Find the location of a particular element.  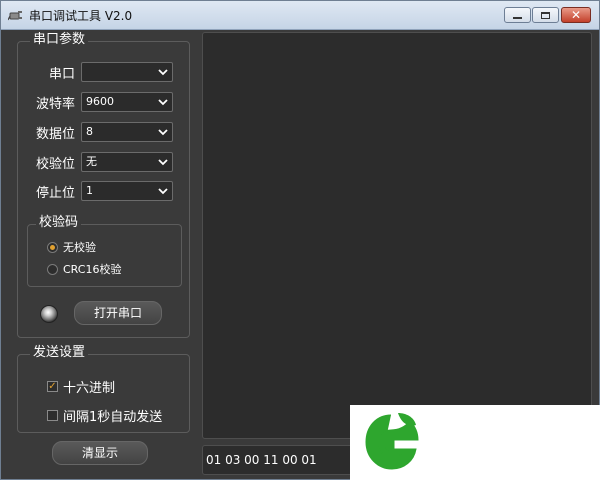

plug-icon is located at coordinates (15, 16).